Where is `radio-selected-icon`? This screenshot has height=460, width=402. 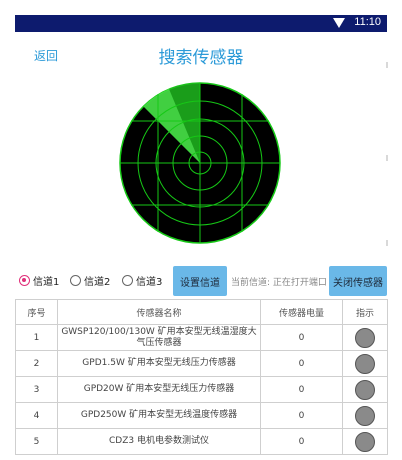 radio-selected-icon is located at coordinates (24, 280).